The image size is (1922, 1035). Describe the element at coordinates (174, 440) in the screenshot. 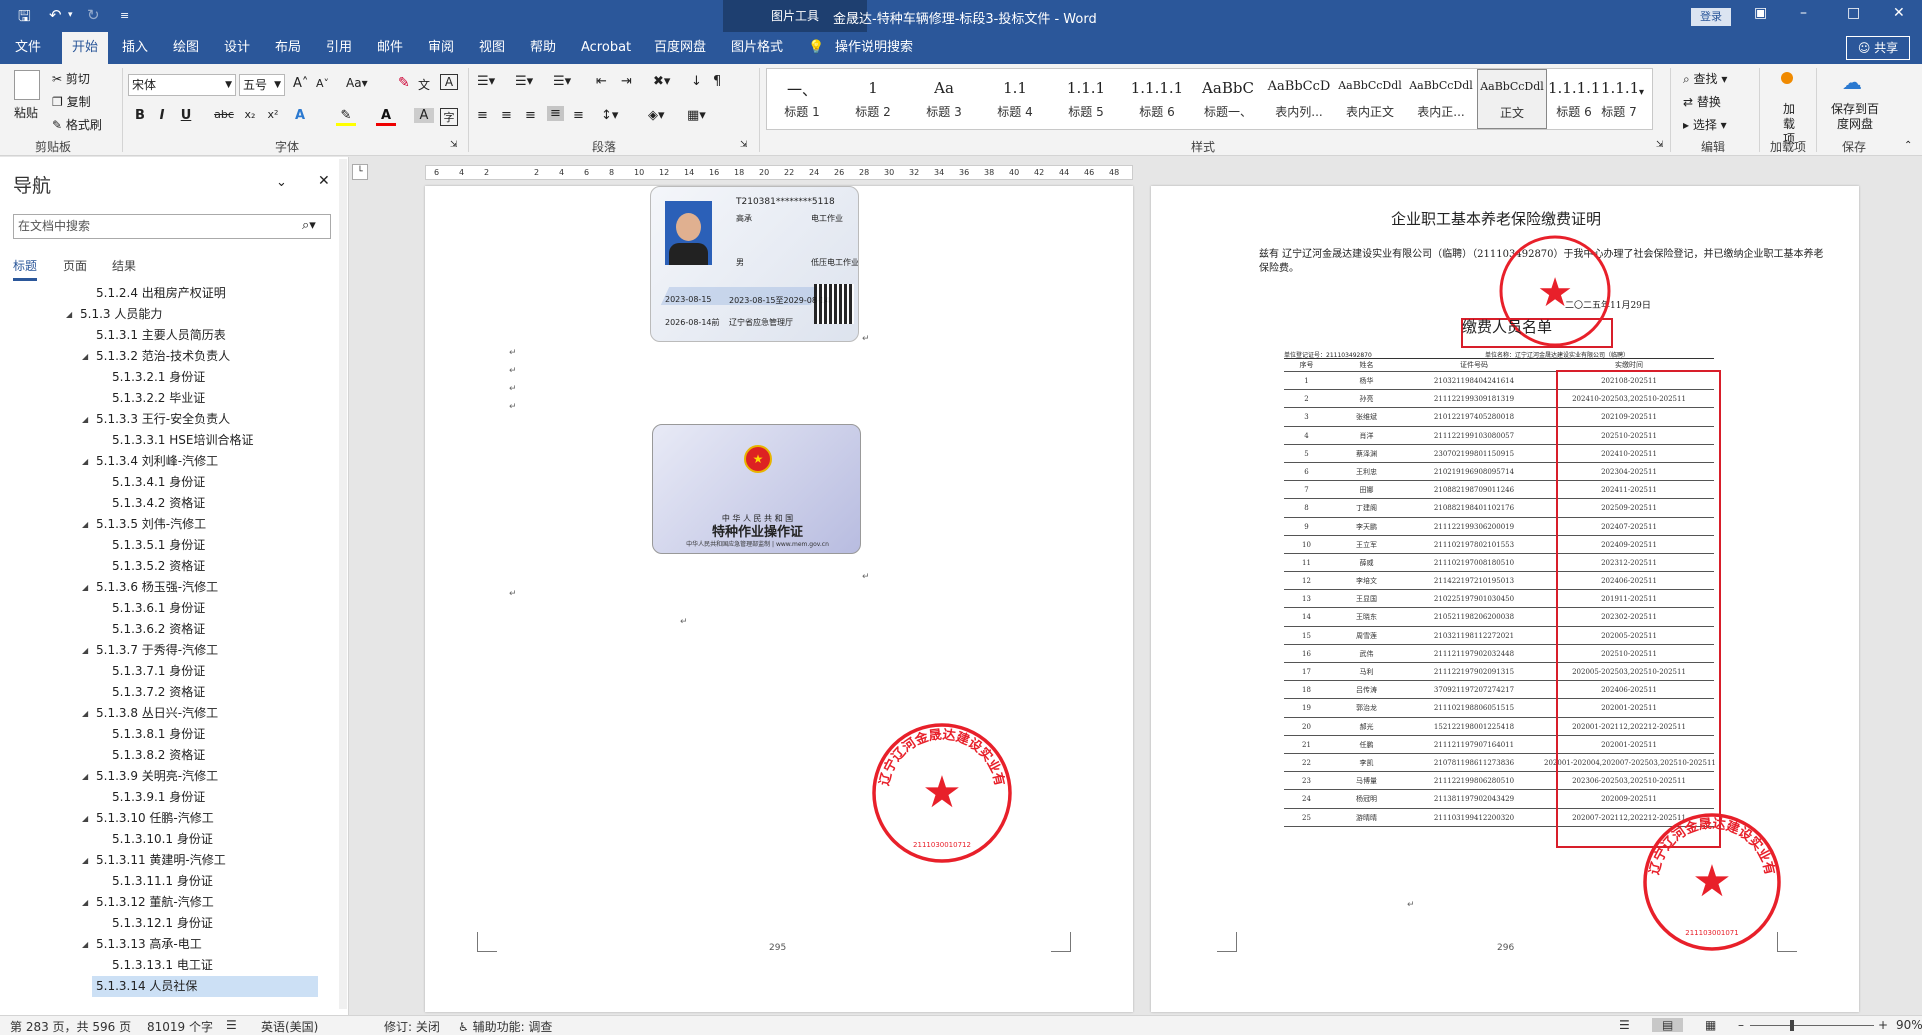

I see `nav-heading-item: 5.1.3.3.1 HSE培训合格证` at that location.